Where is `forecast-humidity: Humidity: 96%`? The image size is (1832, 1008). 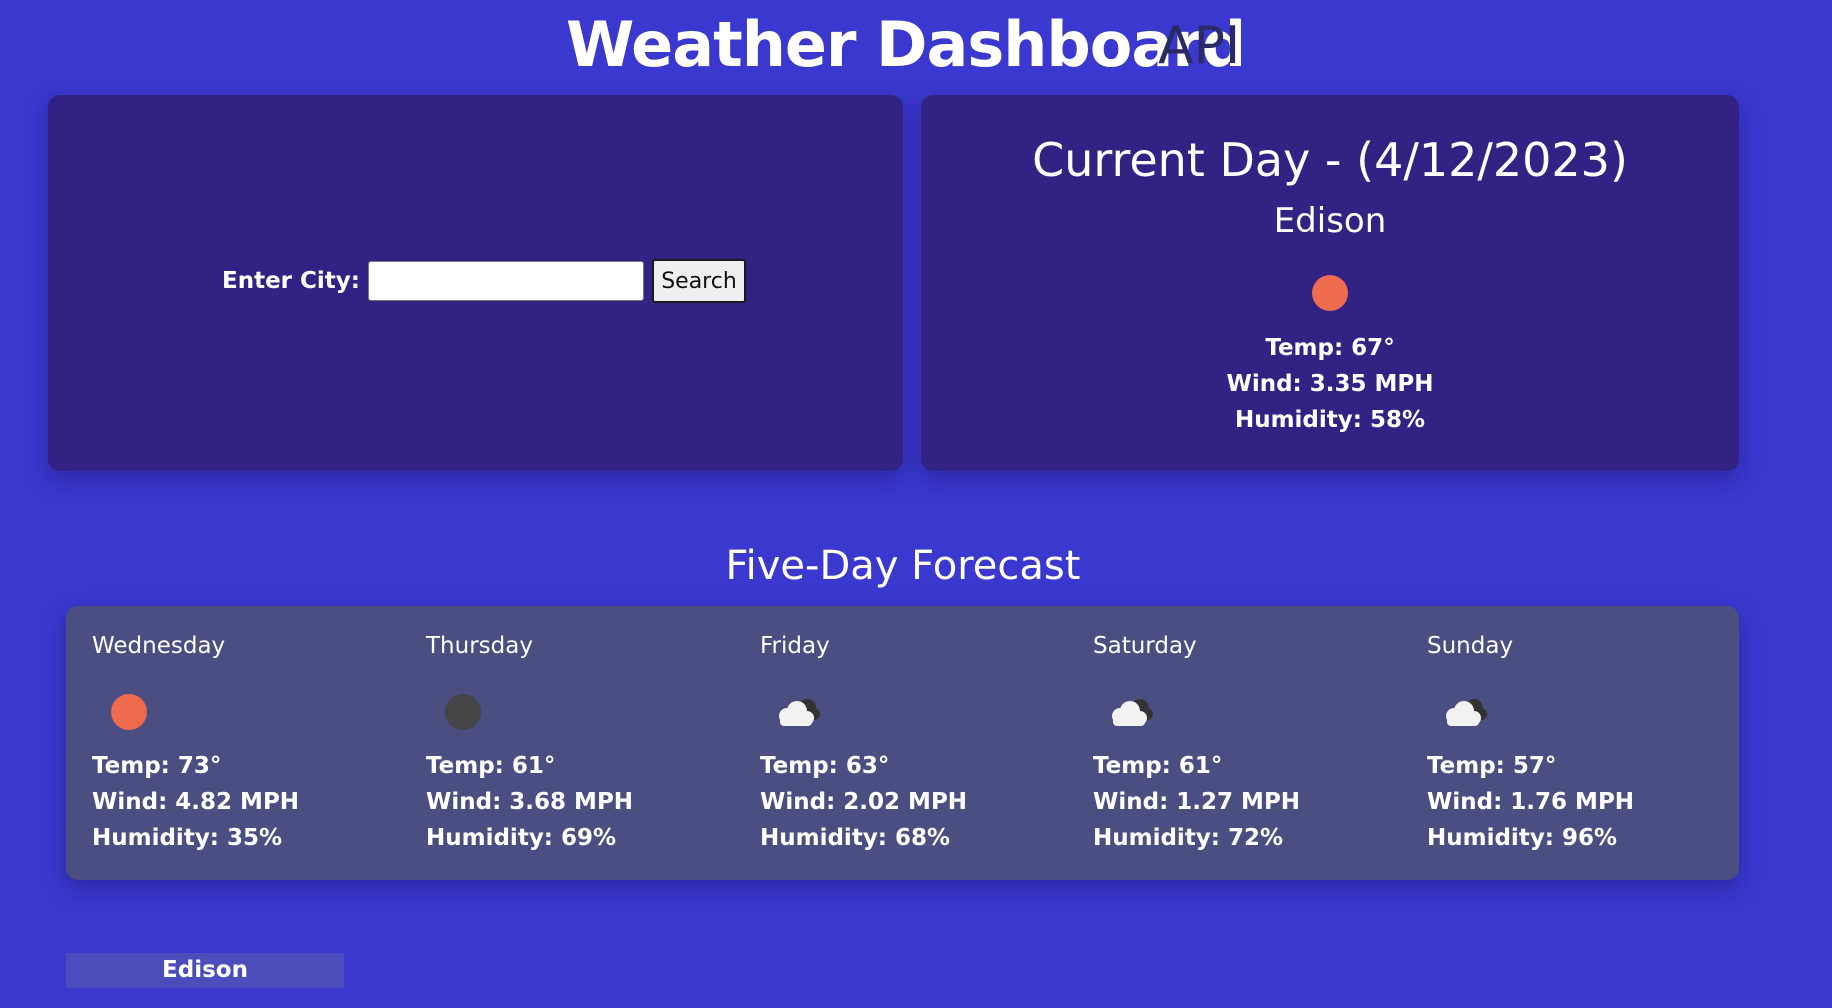
forecast-humidity: Humidity: 96% is located at coordinates (1522, 838).